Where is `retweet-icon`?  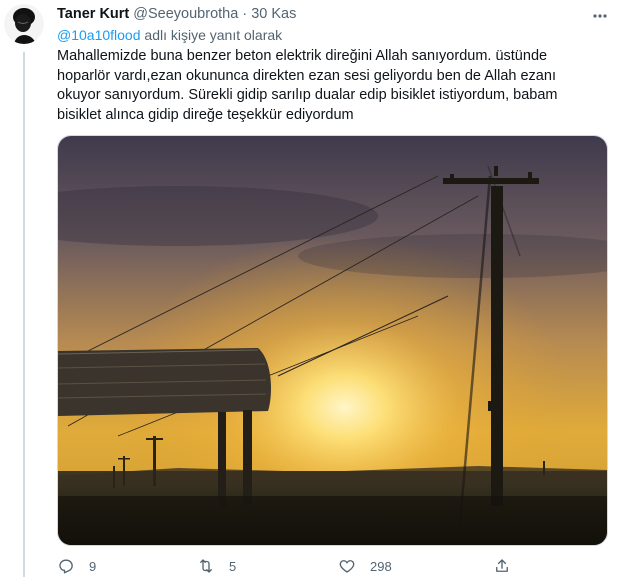 retweet-icon is located at coordinates (206, 566).